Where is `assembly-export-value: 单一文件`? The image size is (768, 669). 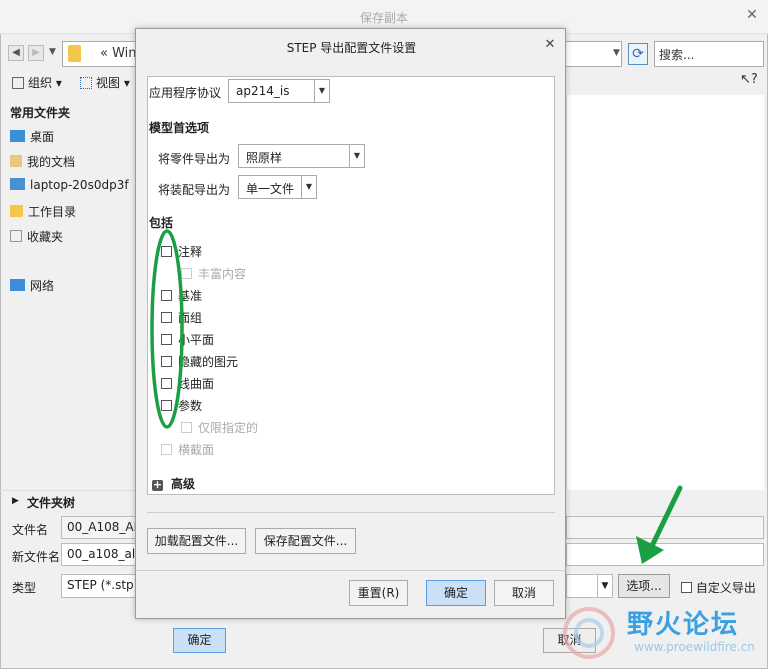
assembly-export-value: 单一文件 is located at coordinates (270, 189).